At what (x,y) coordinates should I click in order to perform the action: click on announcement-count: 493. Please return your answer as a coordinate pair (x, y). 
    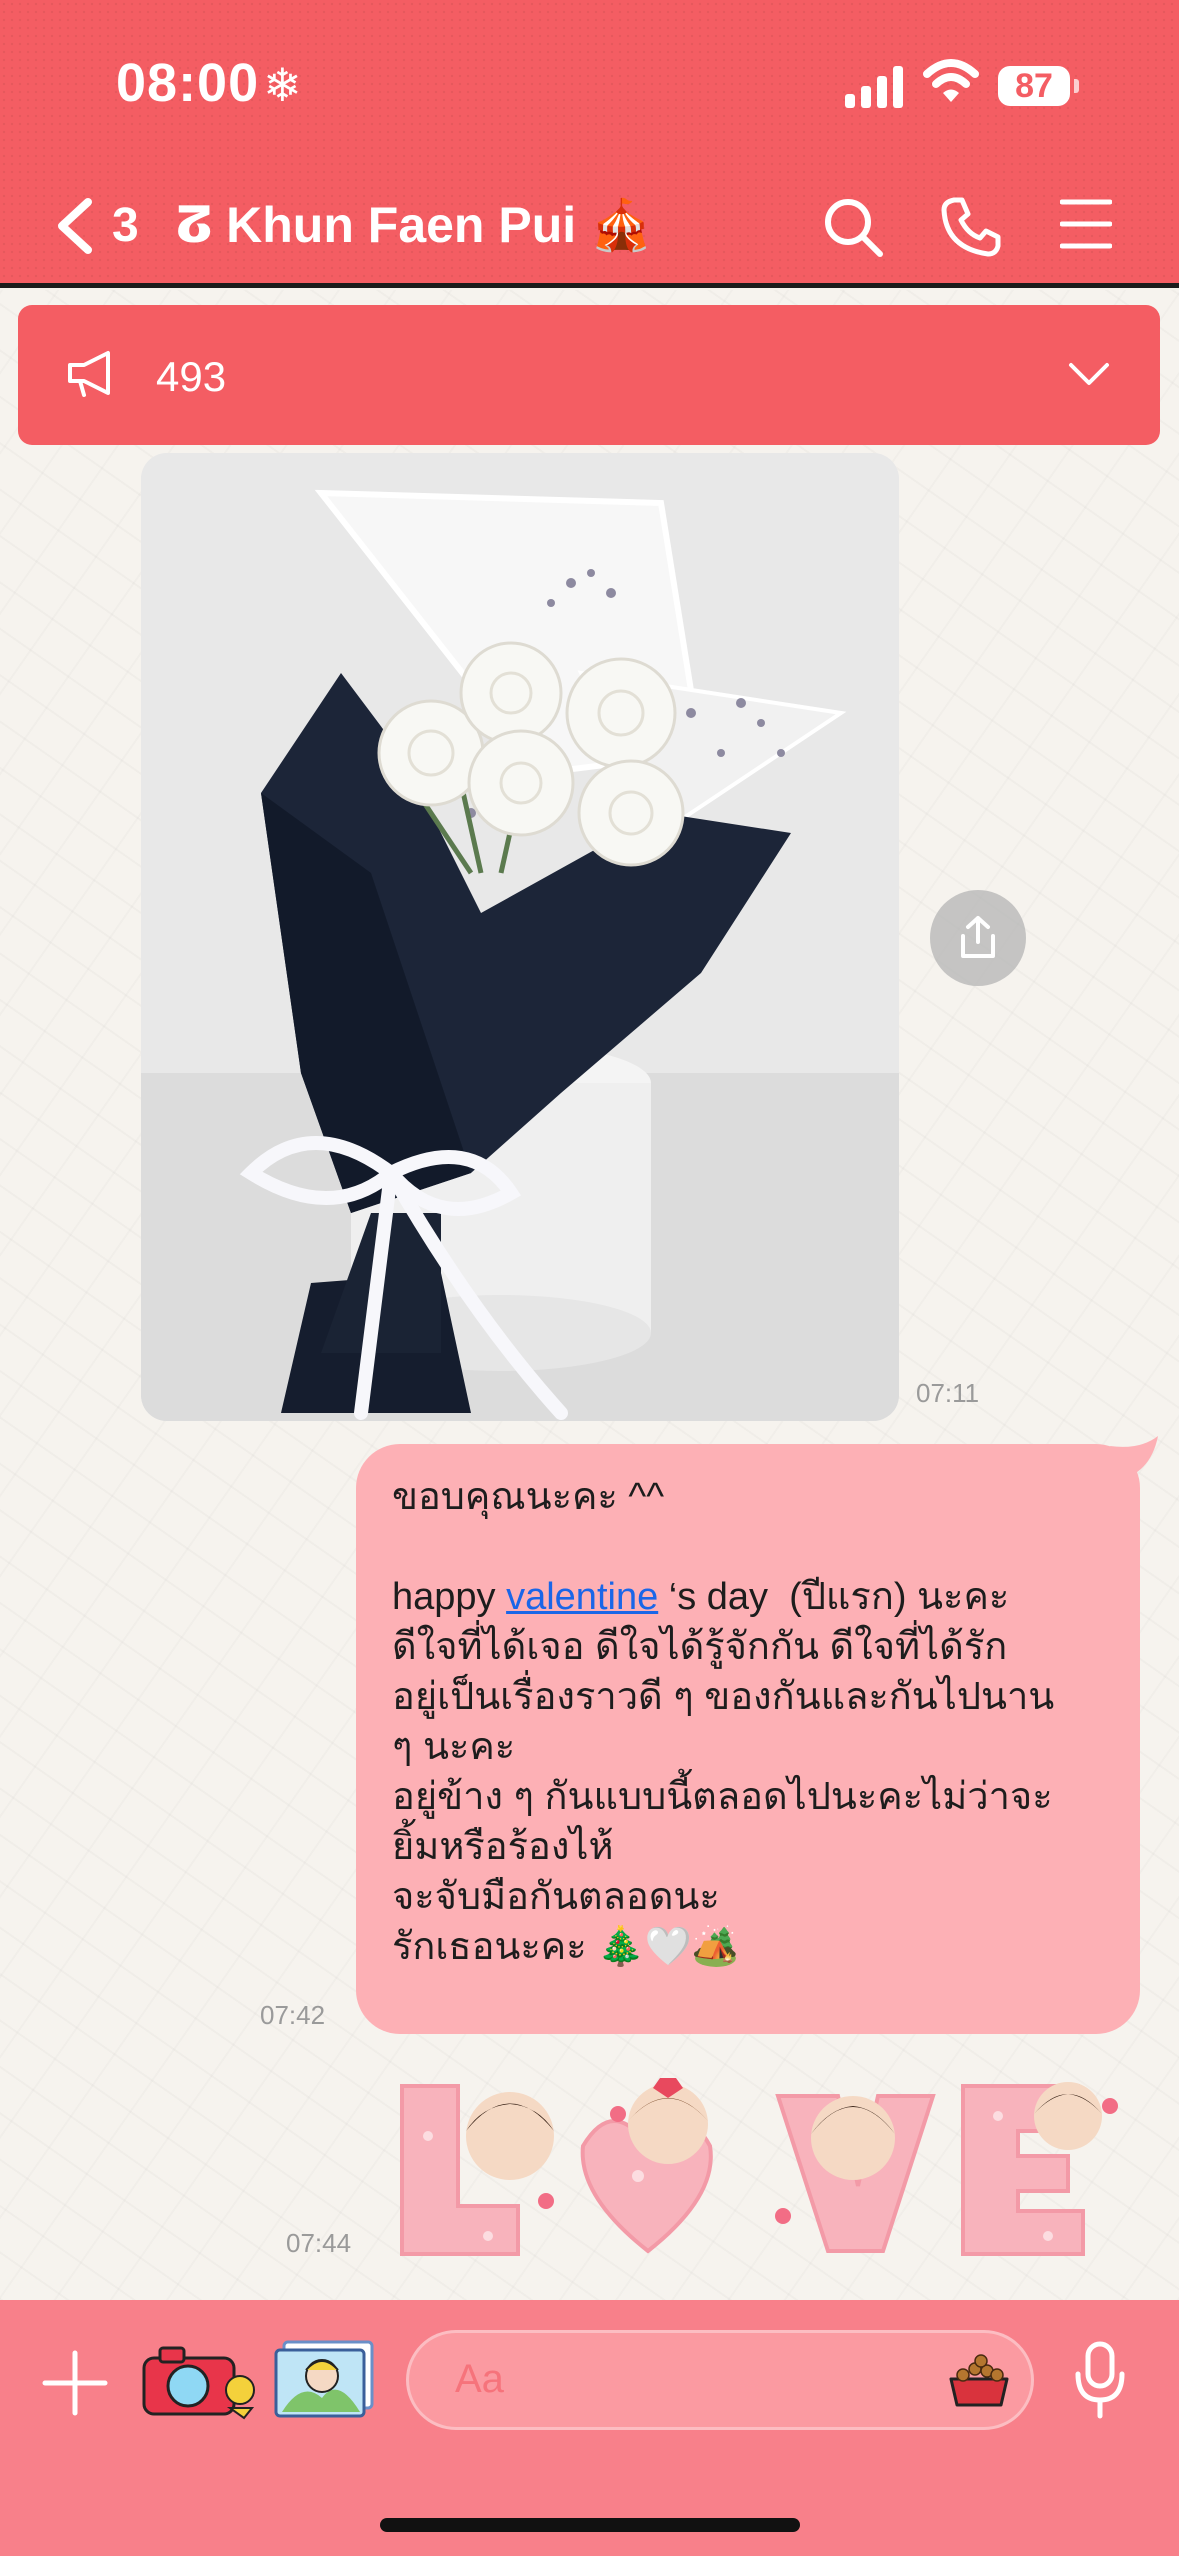
    Looking at the image, I should click on (191, 376).